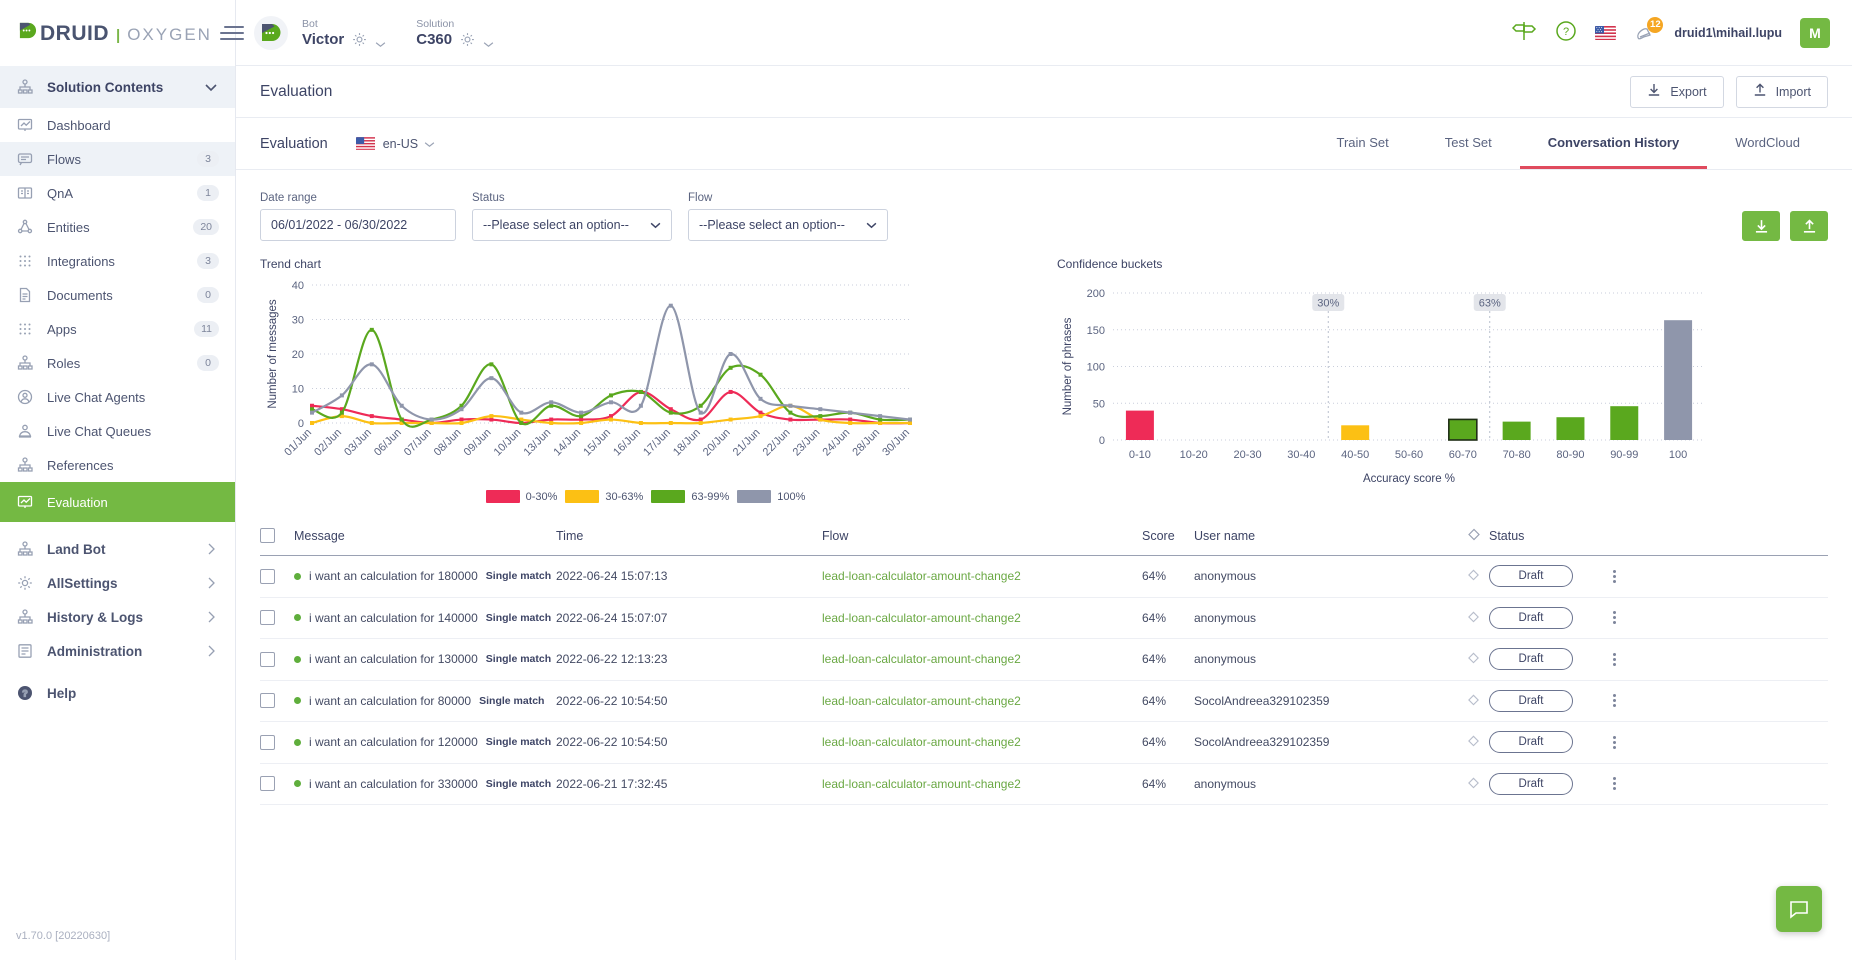 The image size is (1852, 960). I want to click on date-range-input, so click(358, 225).